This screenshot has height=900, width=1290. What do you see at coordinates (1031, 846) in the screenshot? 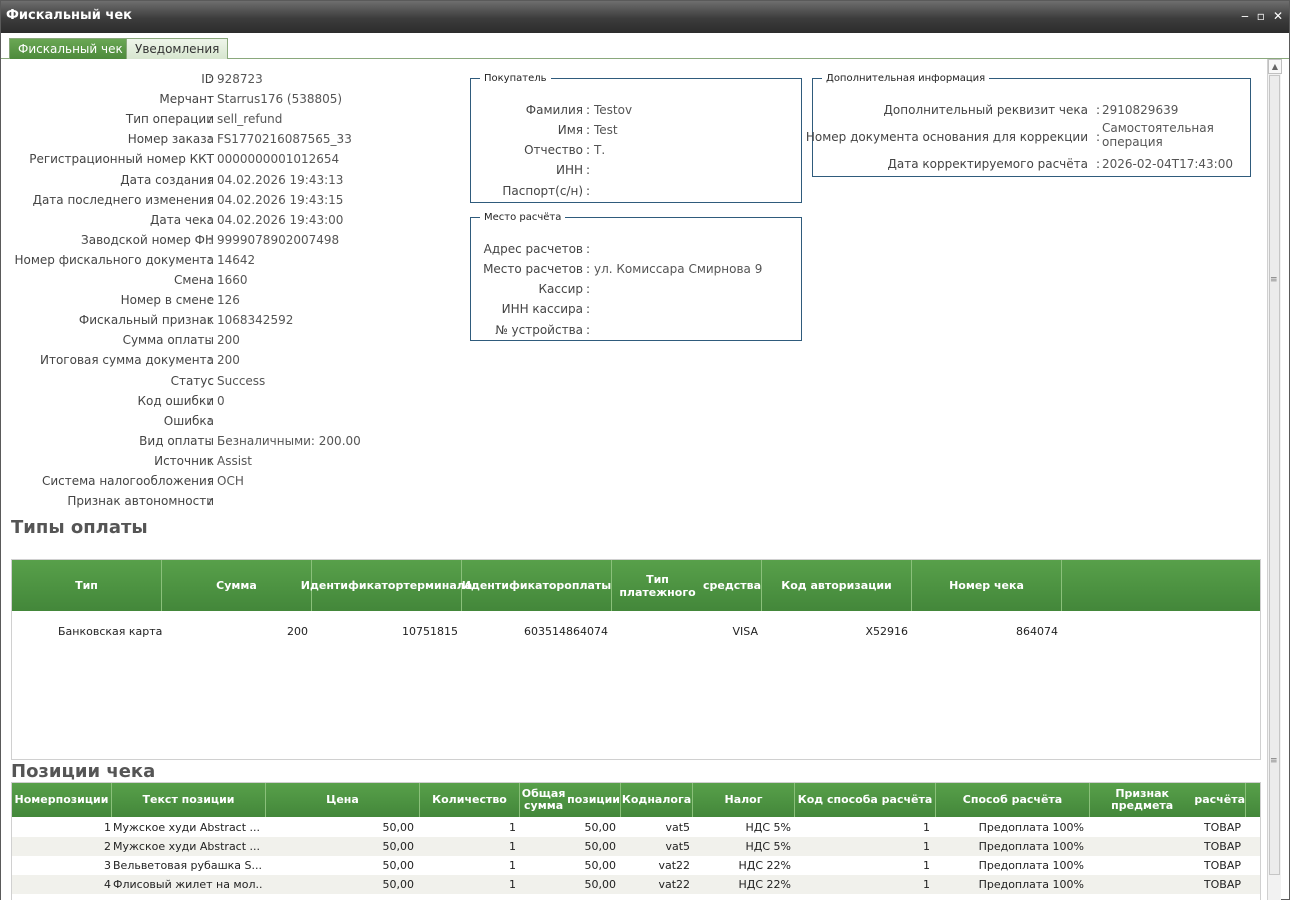
I see `item-cell: Предоплата 100%` at bounding box center [1031, 846].